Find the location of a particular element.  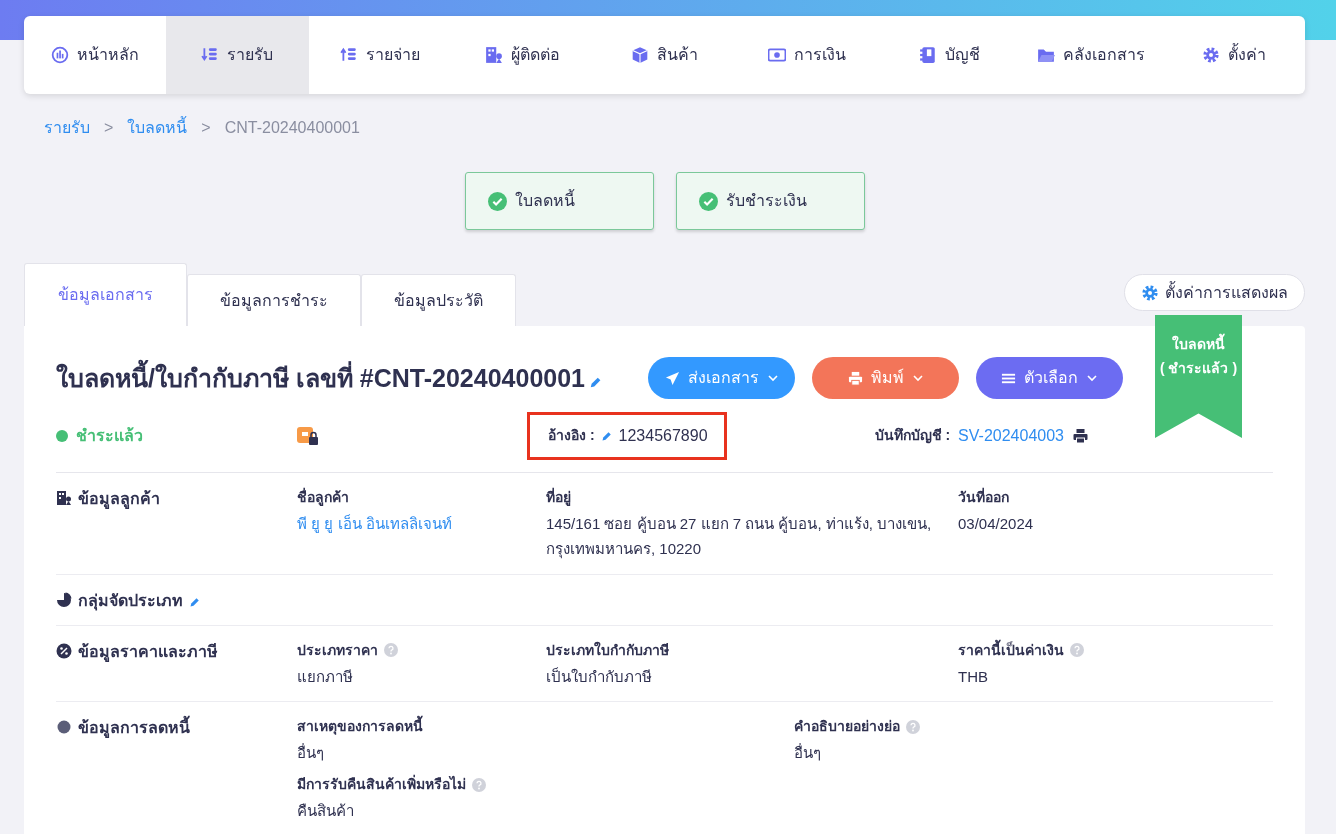

reference-value: 1234567890 is located at coordinates (663, 435).